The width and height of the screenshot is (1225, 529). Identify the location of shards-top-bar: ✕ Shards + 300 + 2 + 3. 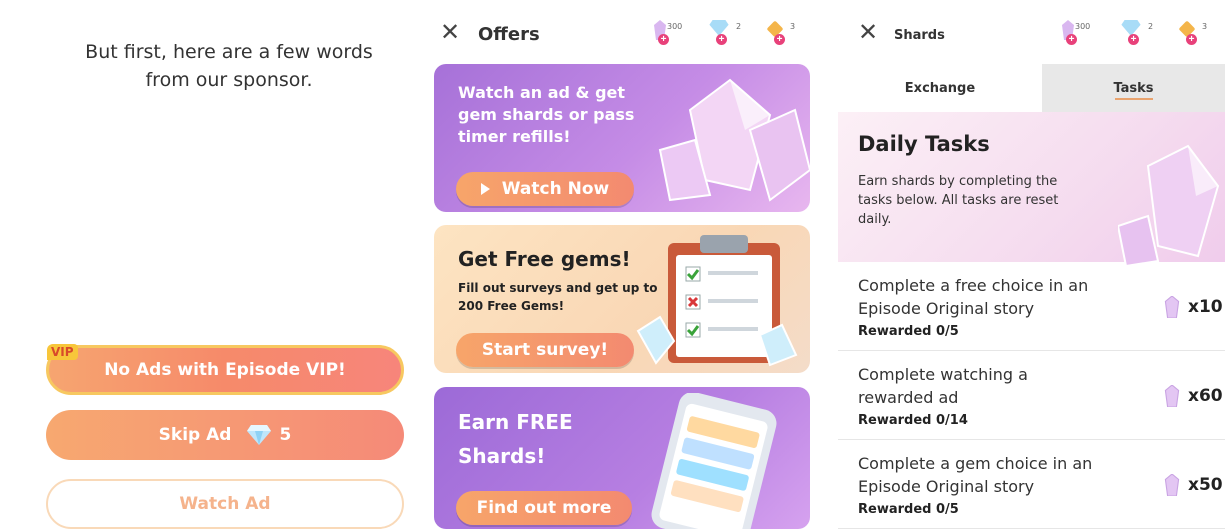
(1031, 32).